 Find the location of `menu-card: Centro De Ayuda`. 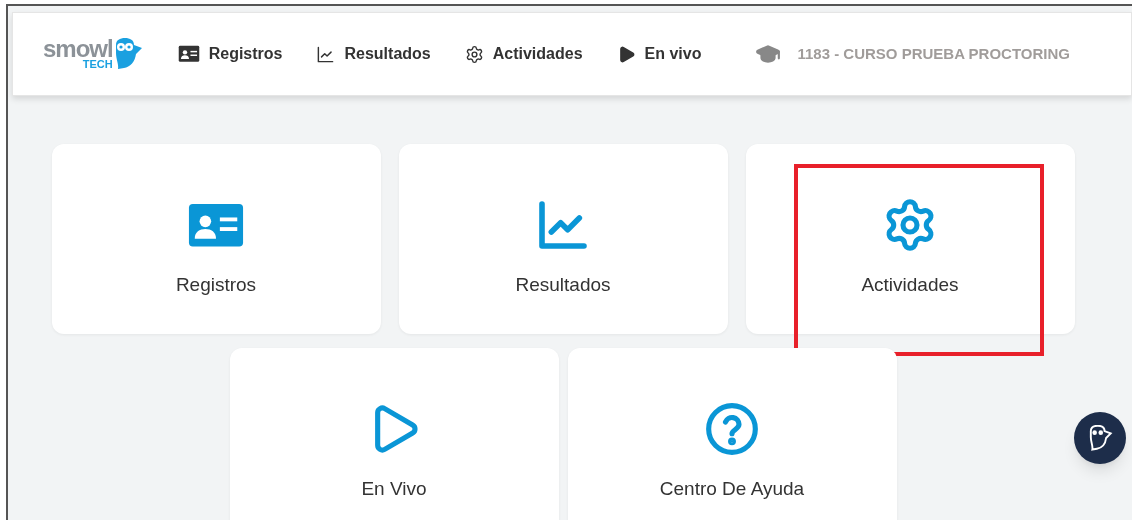

menu-card: Centro De Ayuda is located at coordinates (732, 434).